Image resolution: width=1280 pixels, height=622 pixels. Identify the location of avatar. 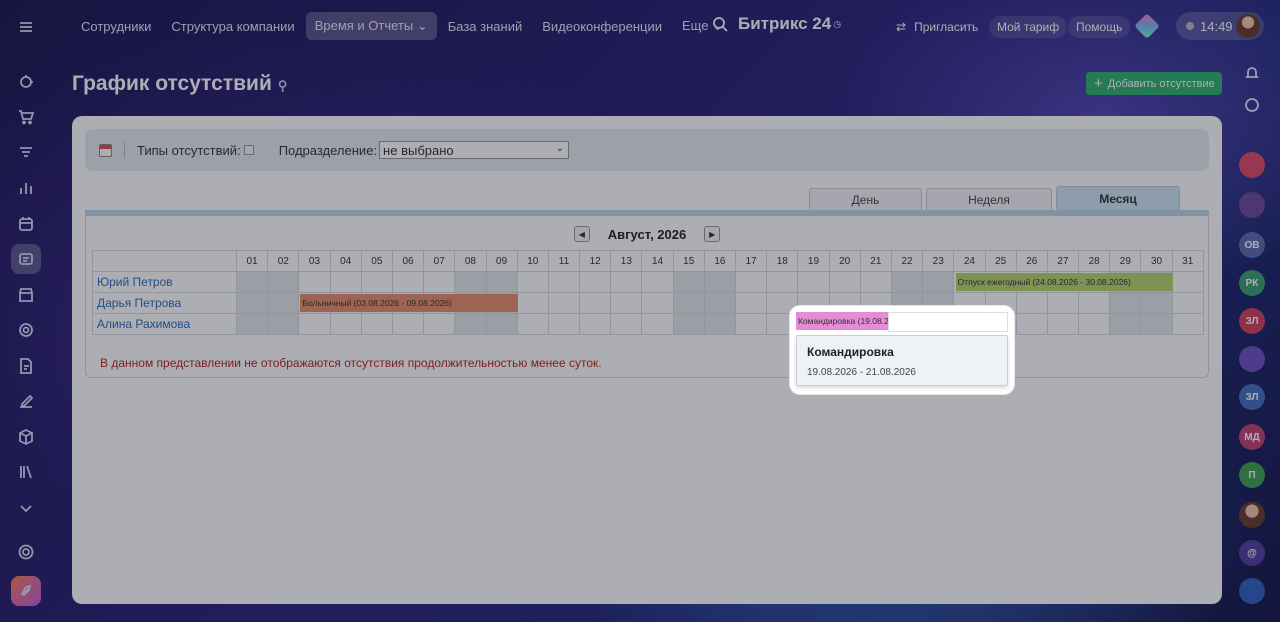
(1248, 26).